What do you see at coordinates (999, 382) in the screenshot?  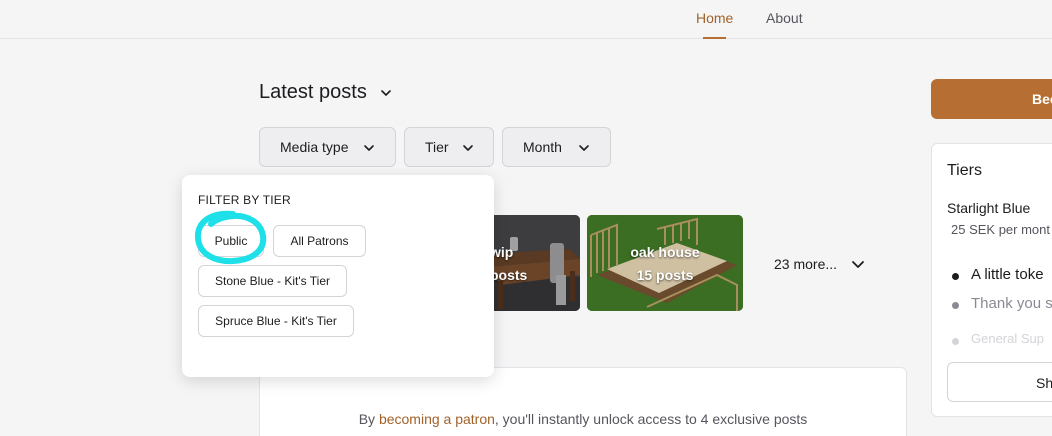 I see `show-more-button: Sh` at bounding box center [999, 382].